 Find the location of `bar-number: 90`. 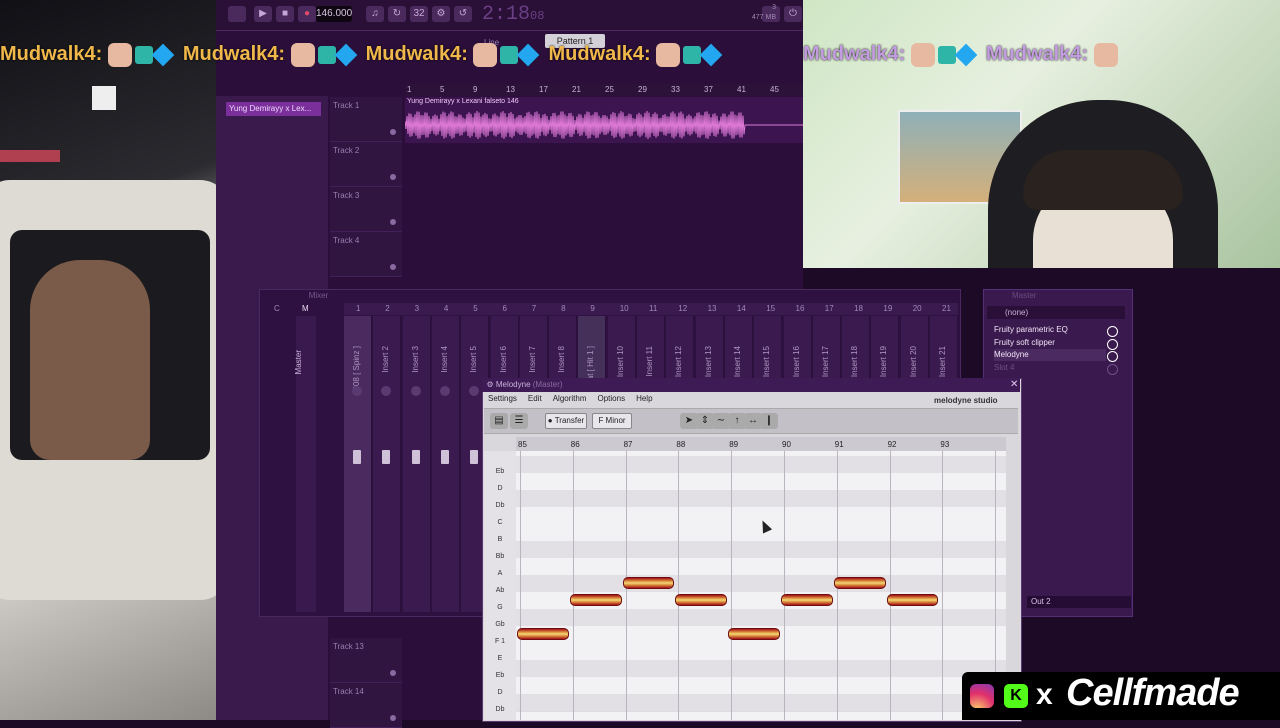

bar-number: 90 is located at coordinates (786, 444).